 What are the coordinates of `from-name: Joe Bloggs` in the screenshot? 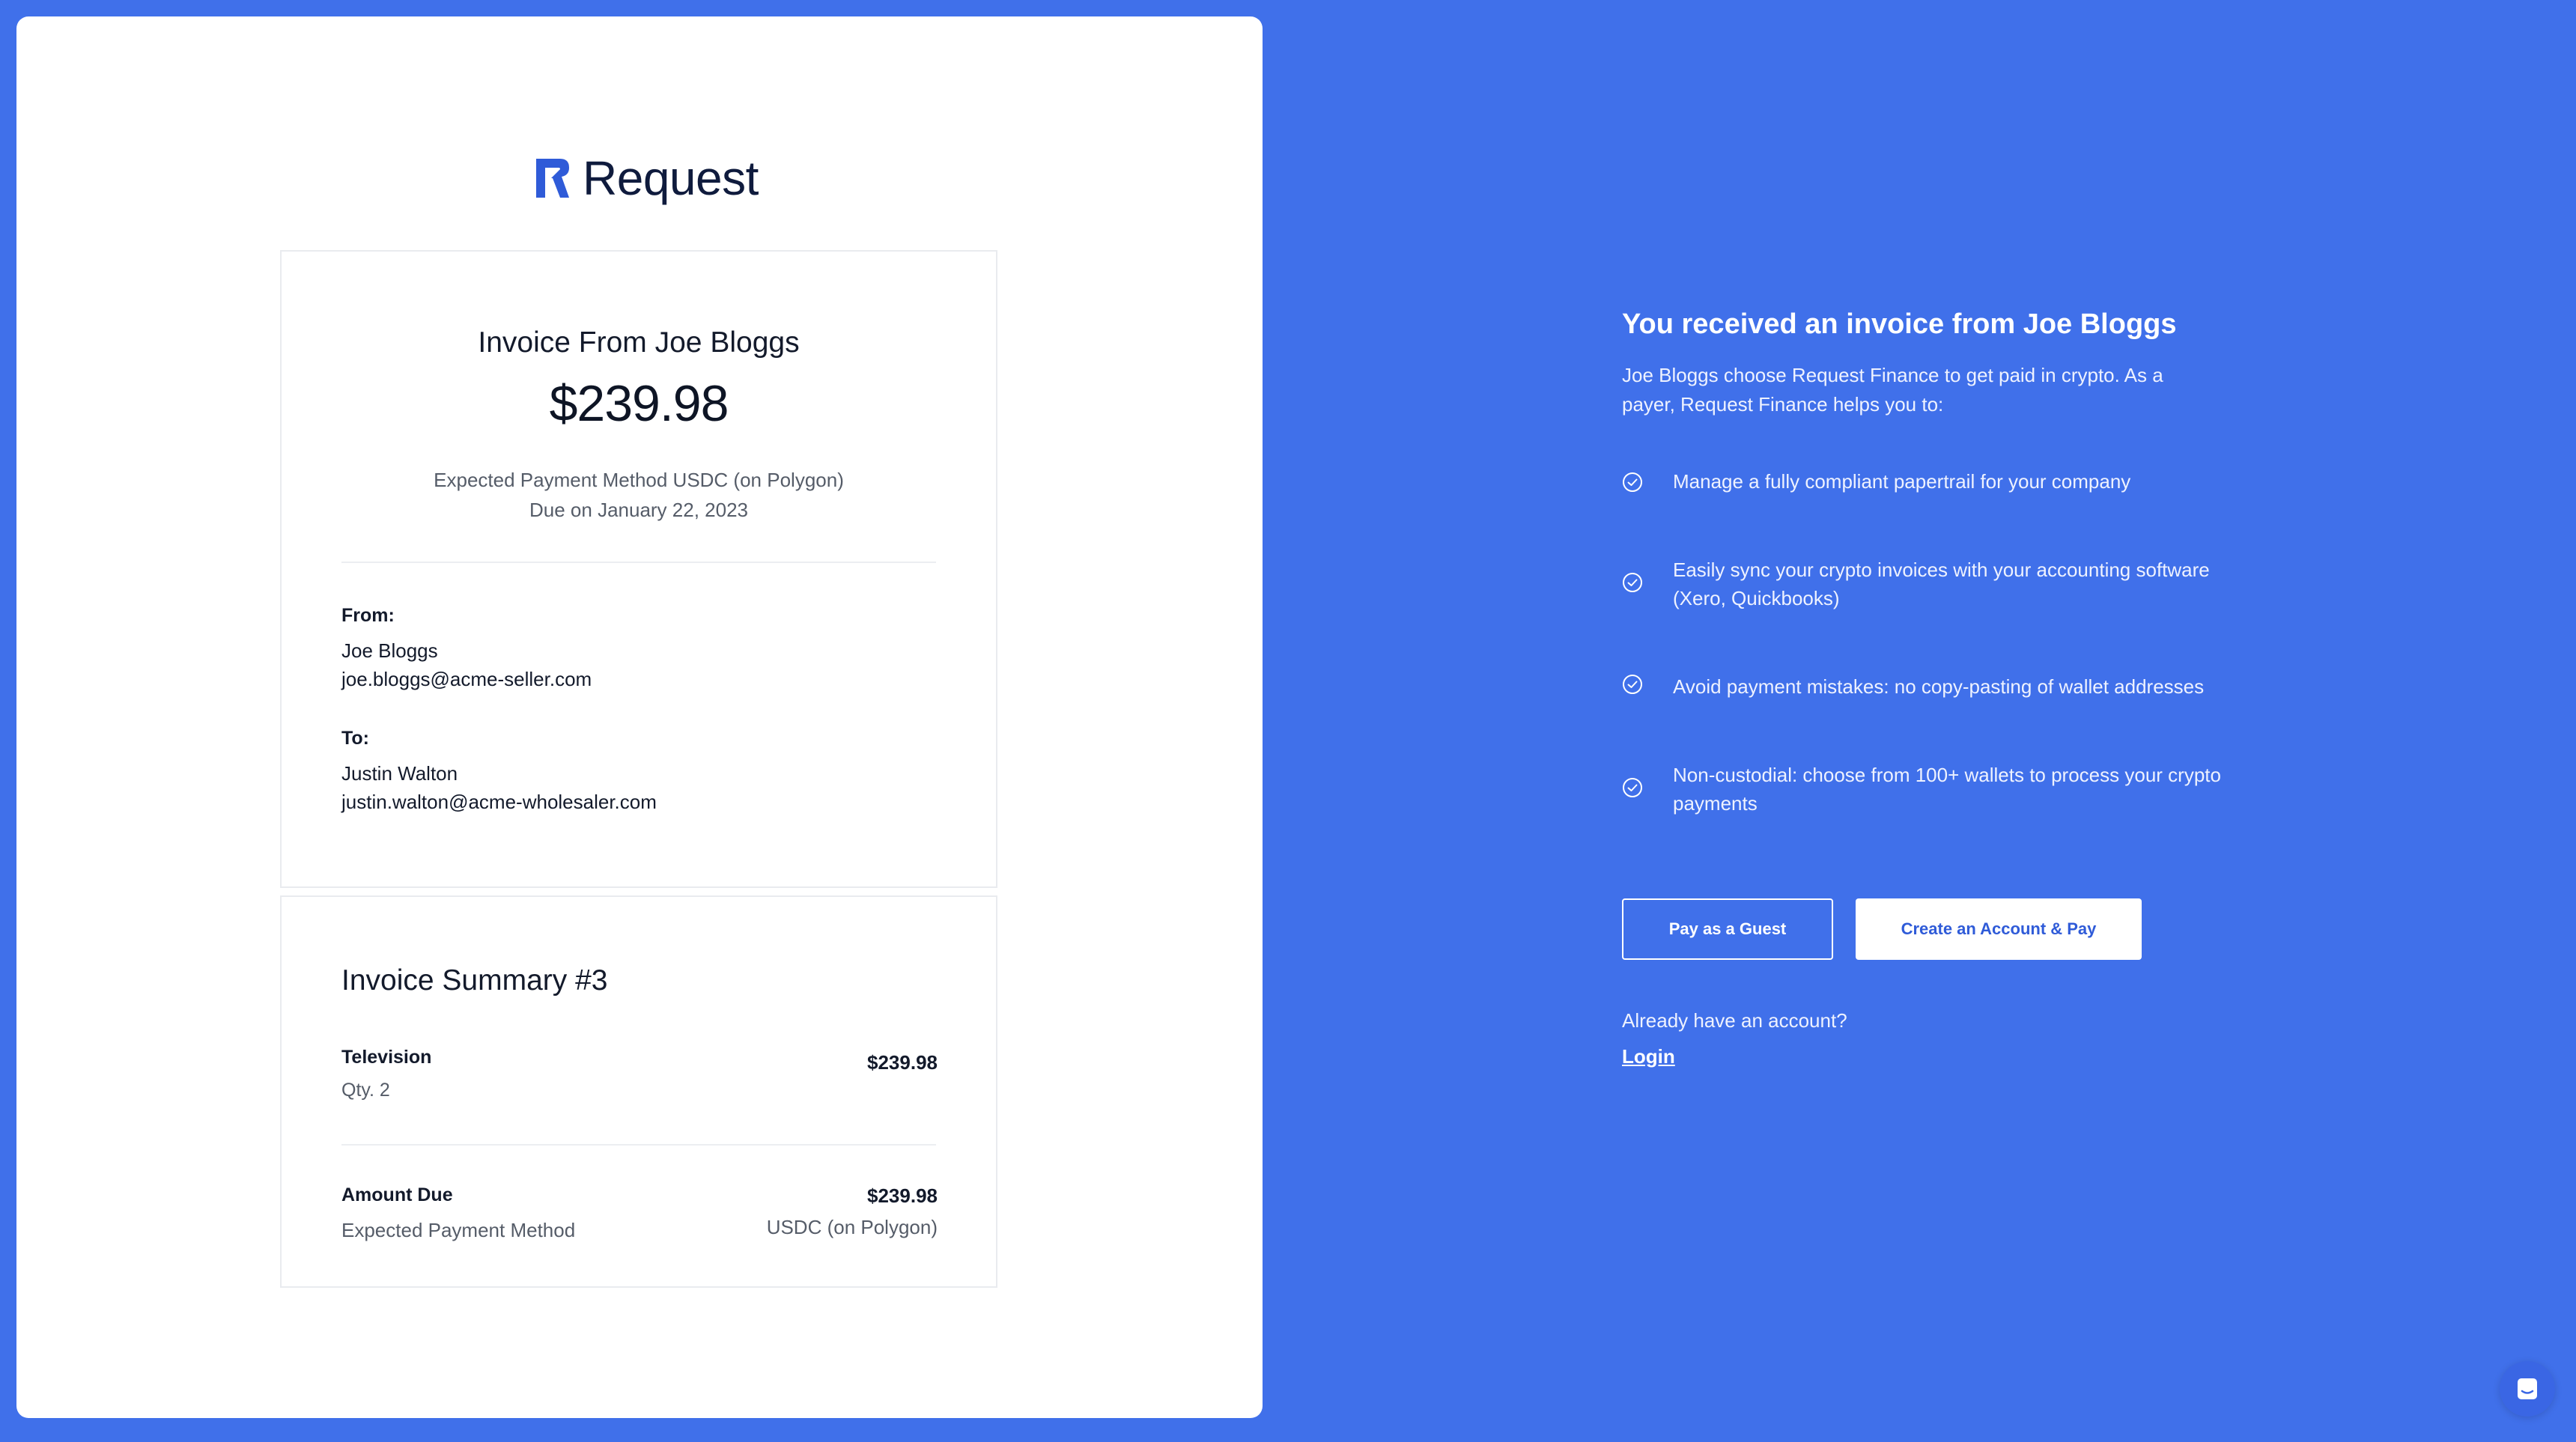 It's located at (389, 651).